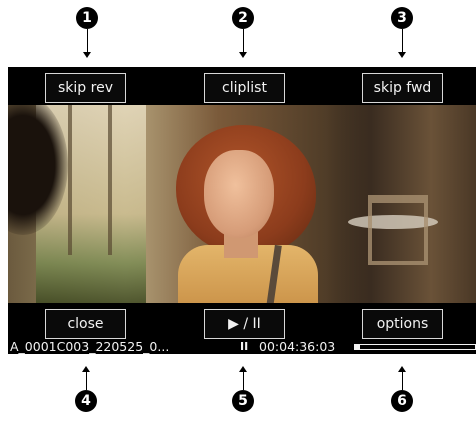 Image resolution: width=476 pixels, height=421 pixels. Describe the element at coordinates (243, 55) in the screenshot. I see `callout-2-arrow` at that location.